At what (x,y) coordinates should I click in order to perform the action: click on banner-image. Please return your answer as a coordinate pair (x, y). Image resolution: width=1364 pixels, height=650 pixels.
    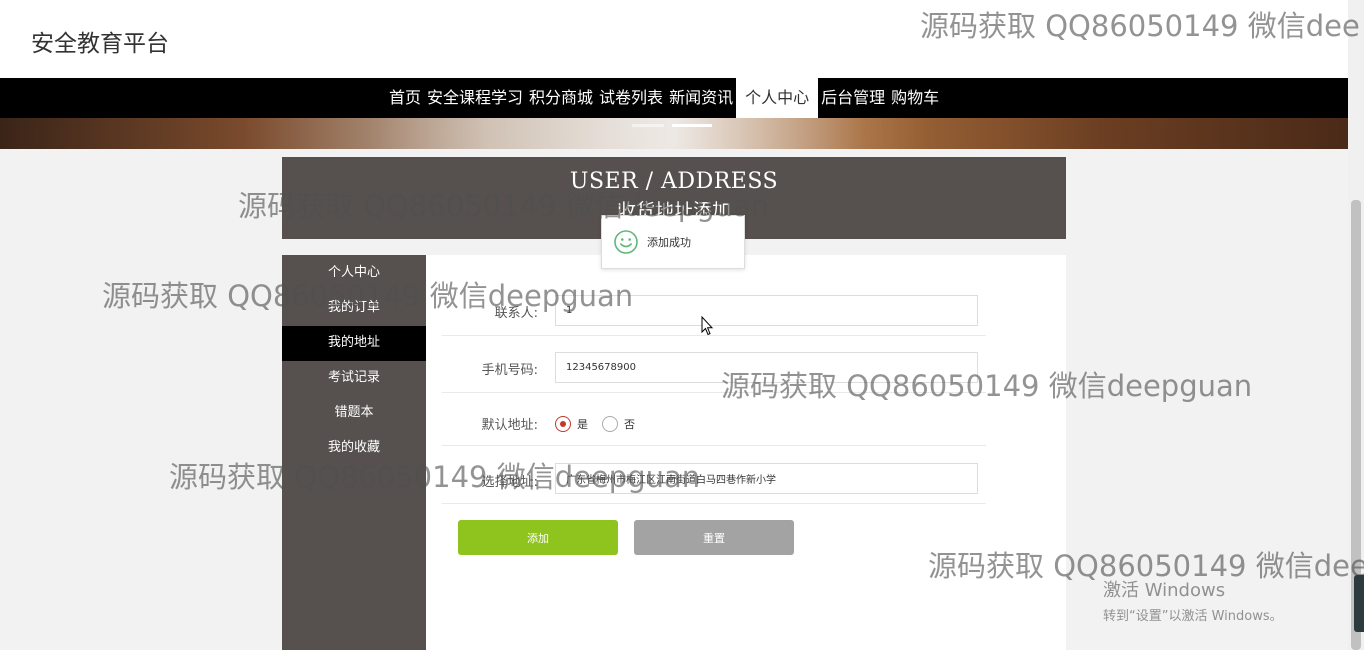
    Looking at the image, I should click on (674, 133).